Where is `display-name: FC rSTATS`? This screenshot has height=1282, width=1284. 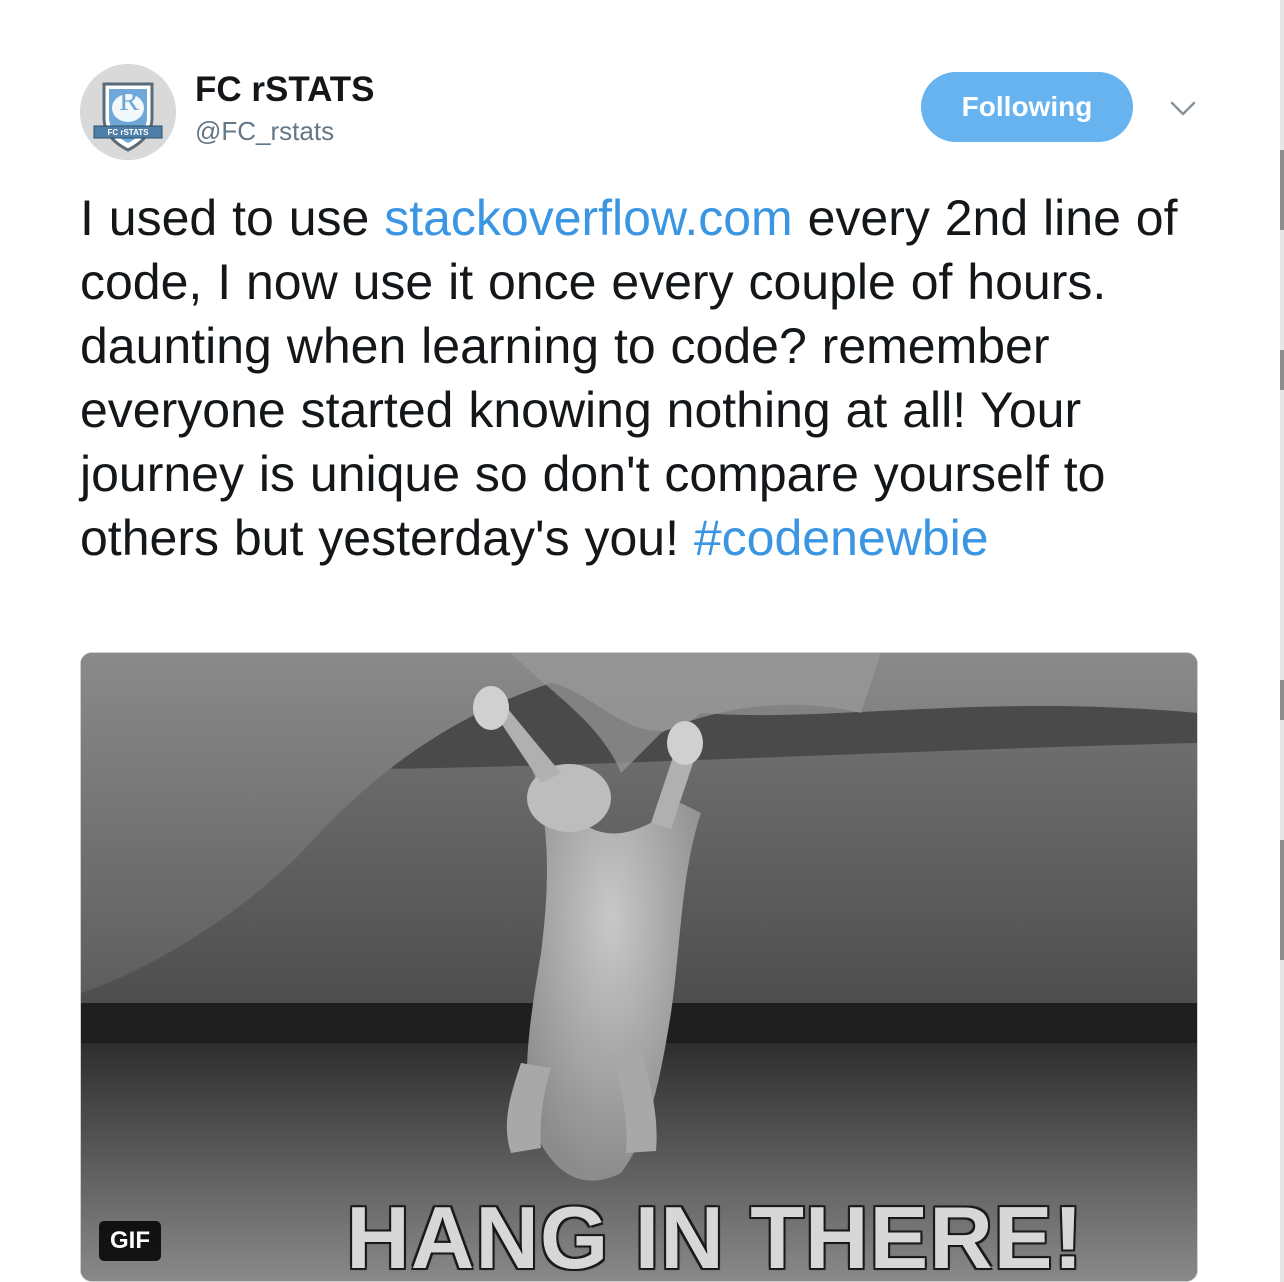 display-name: FC rSTATS is located at coordinates (285, 90).